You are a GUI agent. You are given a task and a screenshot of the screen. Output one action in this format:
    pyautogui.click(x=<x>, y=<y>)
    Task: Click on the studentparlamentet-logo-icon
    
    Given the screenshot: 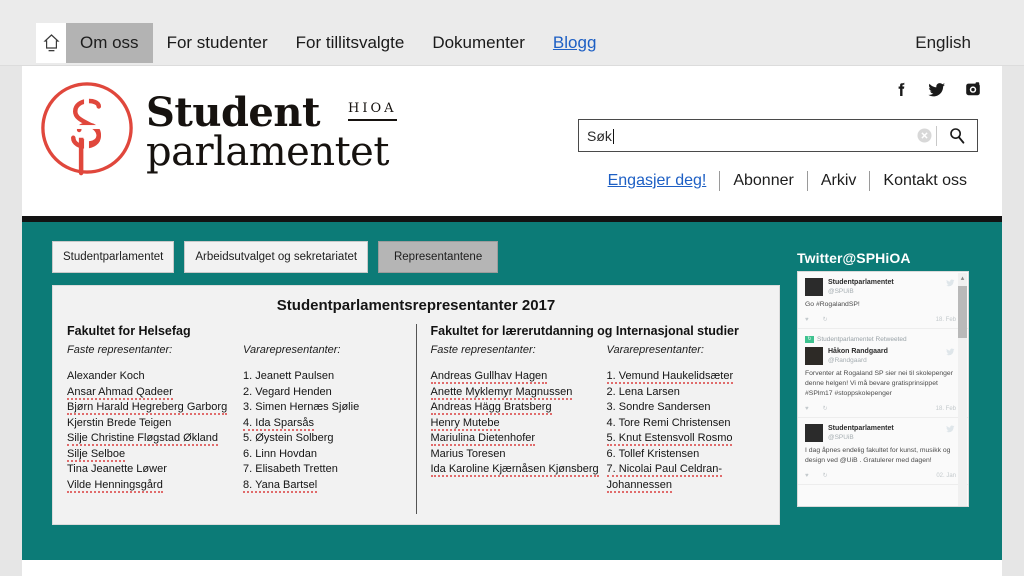 What is the action you would take?
    pyautogui.click(x=87, y=129)
    